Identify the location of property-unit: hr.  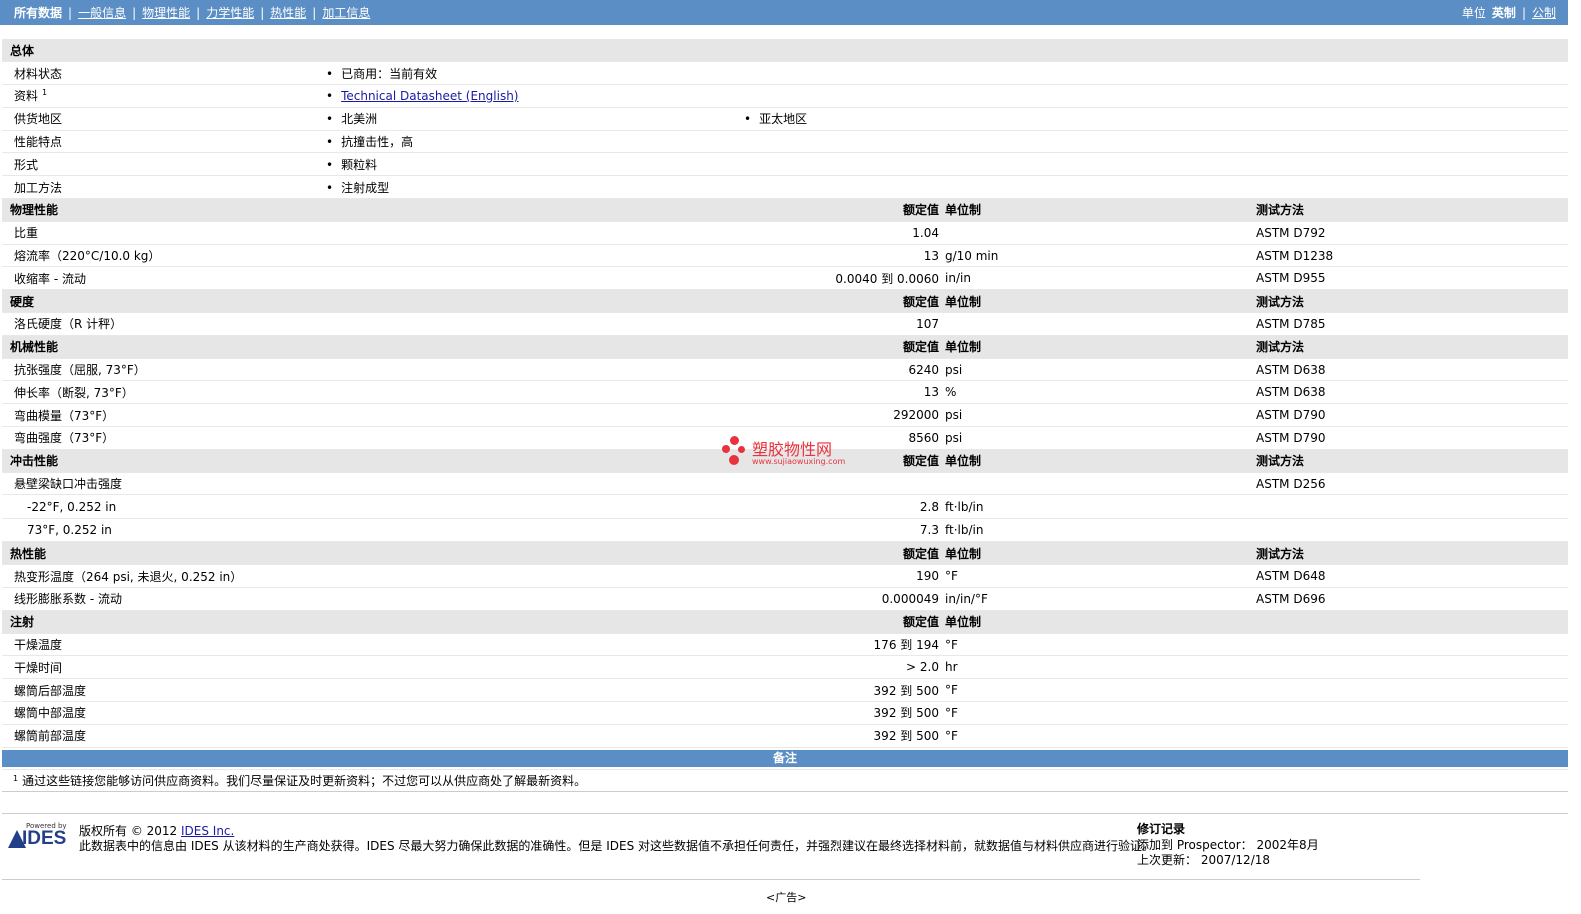
(1099, 667).